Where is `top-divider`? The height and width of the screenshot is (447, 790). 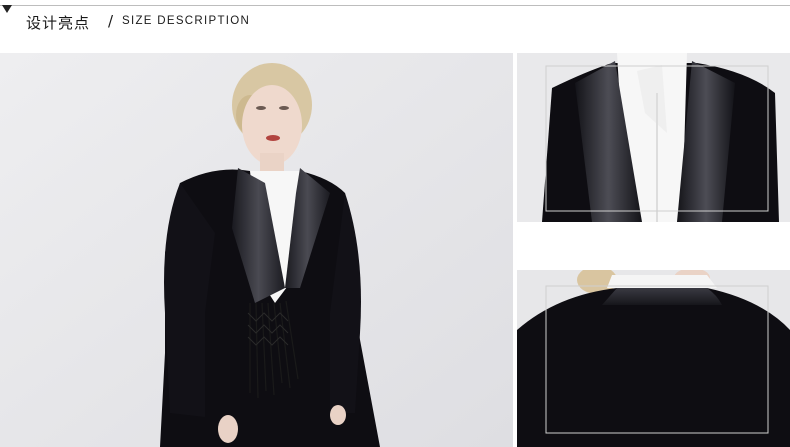
top-divider is located at coordinates (395, 5).